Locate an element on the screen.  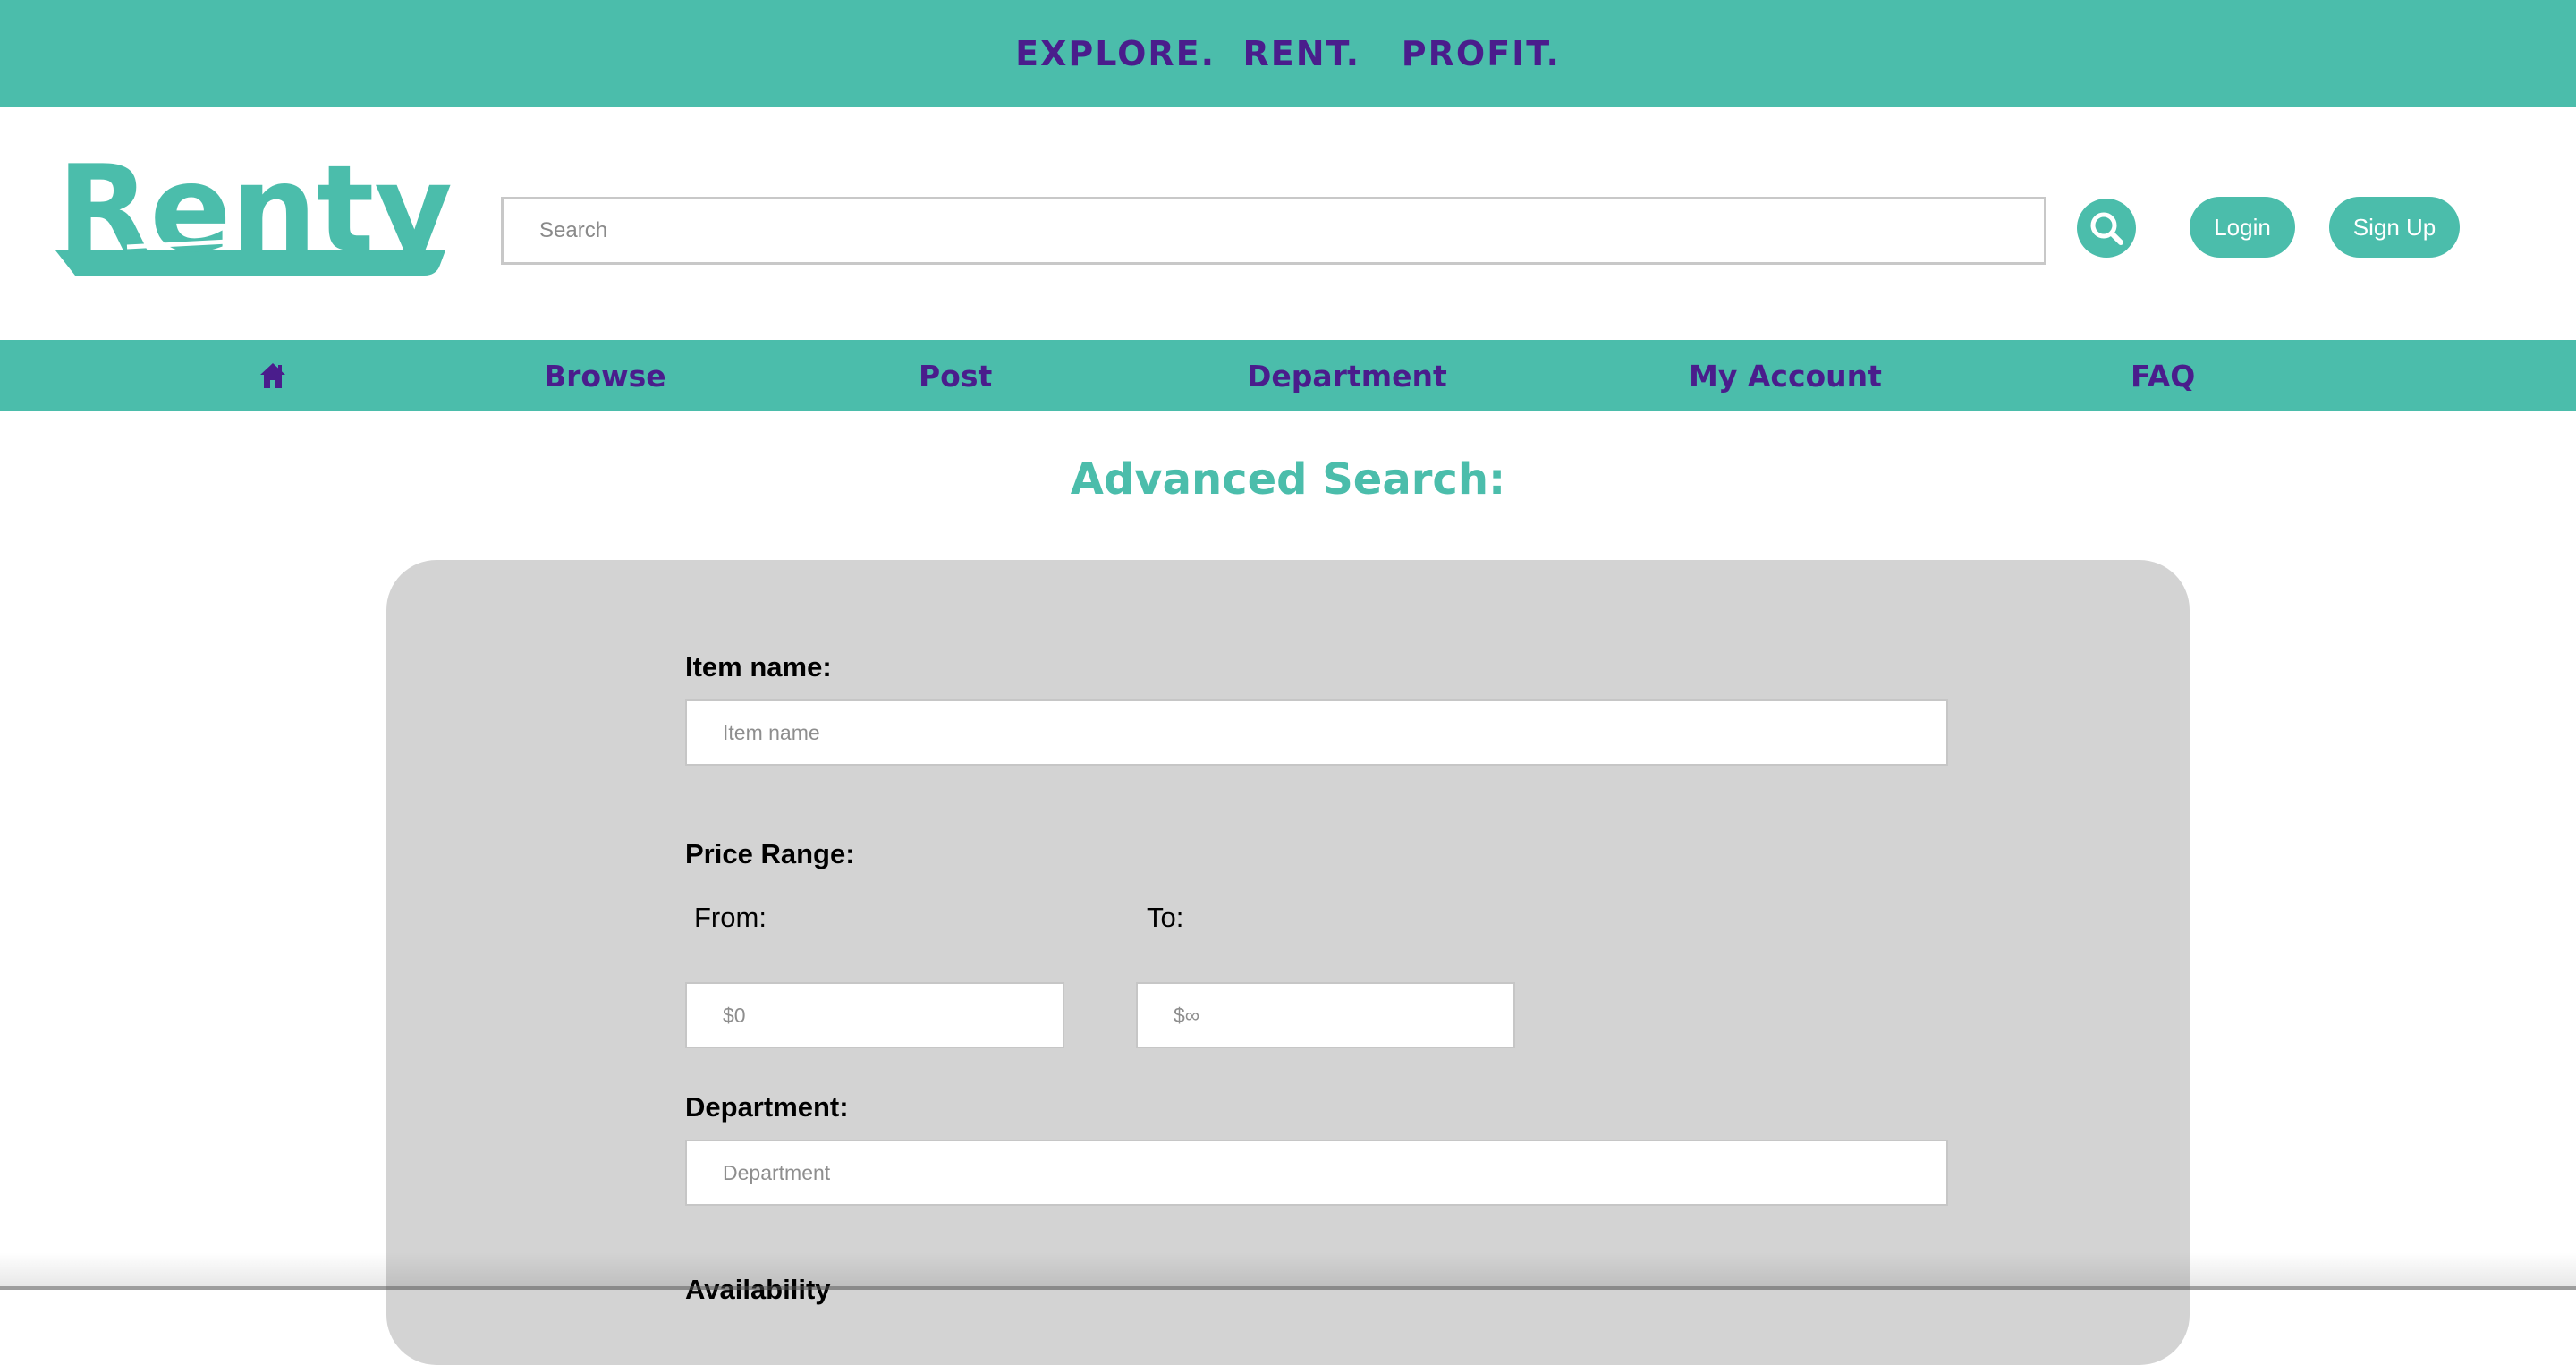
availability-label: Availability is located at coordinates (758, 1290).